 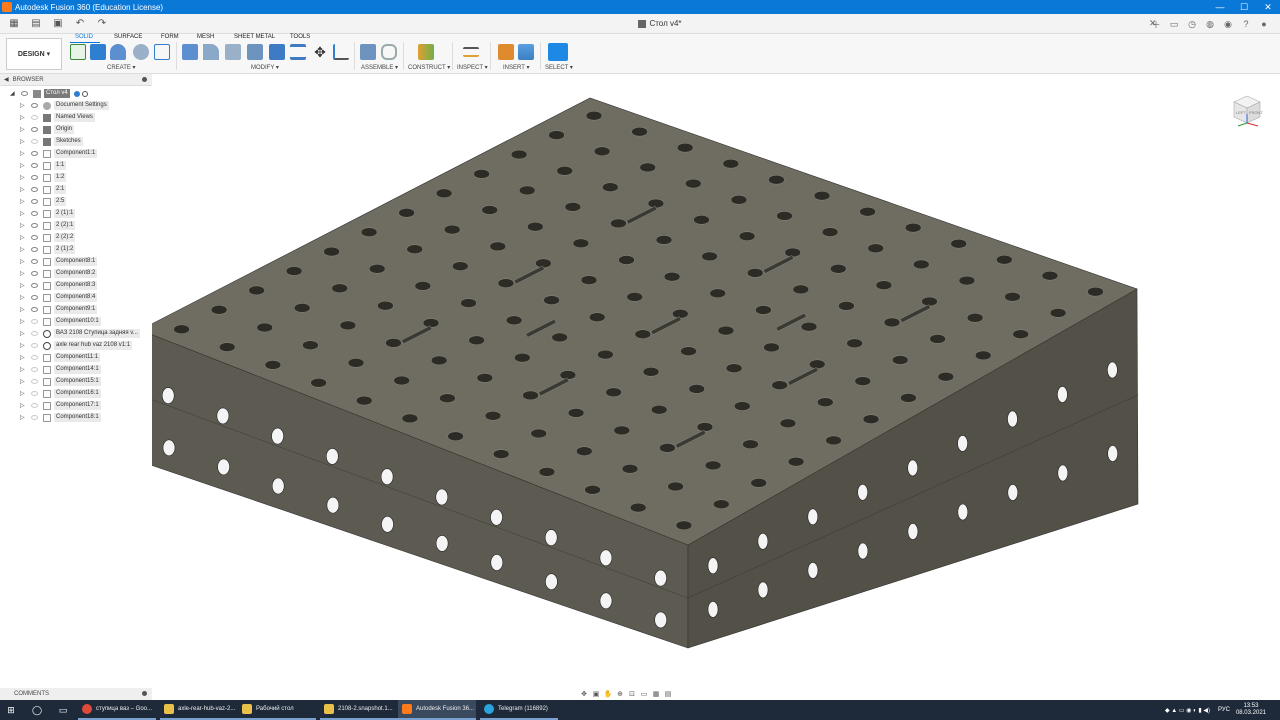 What do you see at coordinates (76, 273) in the screenshot?
I see `browser-tree-item: ▷ Component8:2` at bounding box center [76, 273].